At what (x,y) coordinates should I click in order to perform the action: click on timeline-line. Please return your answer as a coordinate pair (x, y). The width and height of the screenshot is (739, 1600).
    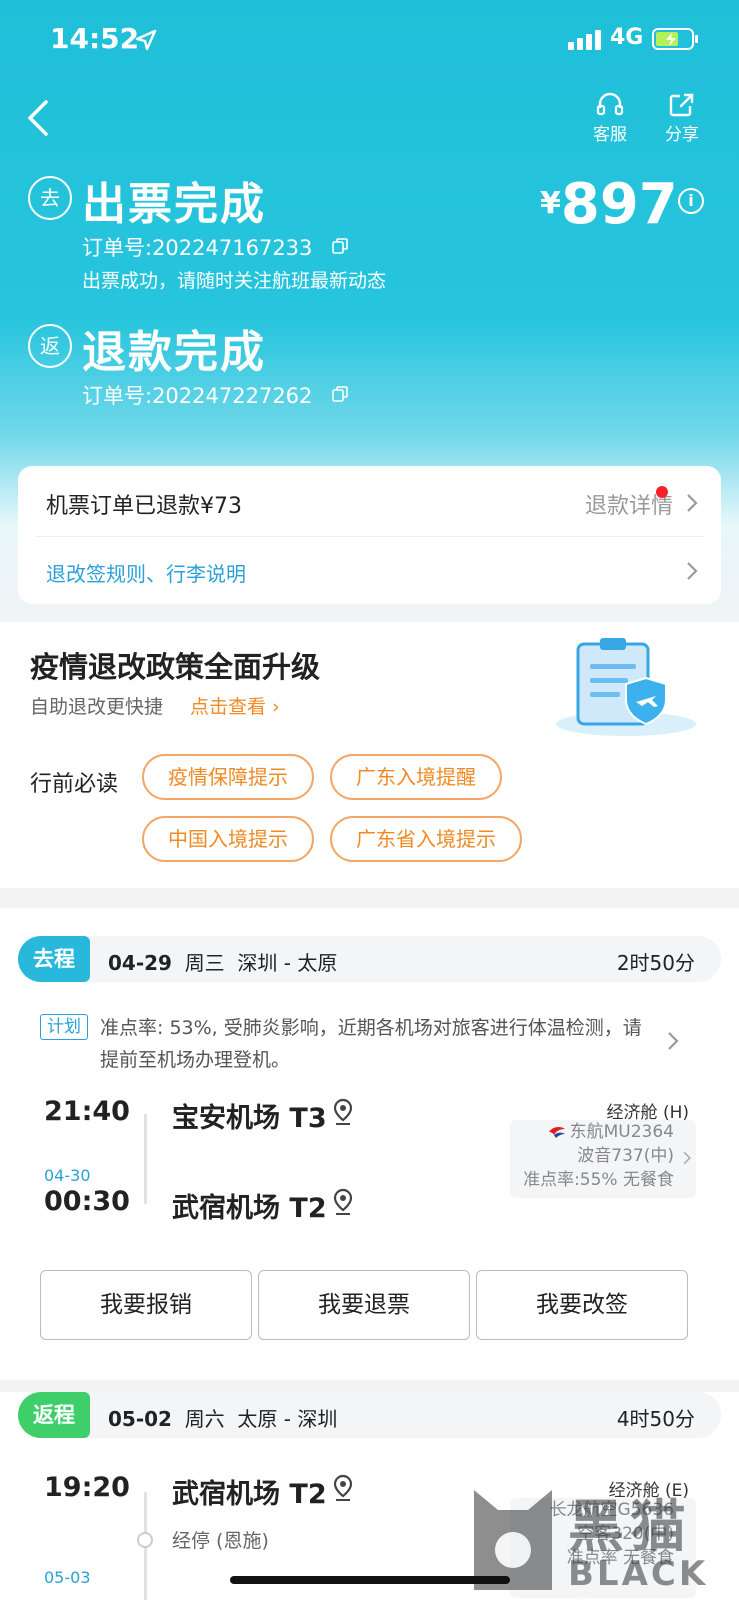
    Looking at the image, I should click on (145, 1159).